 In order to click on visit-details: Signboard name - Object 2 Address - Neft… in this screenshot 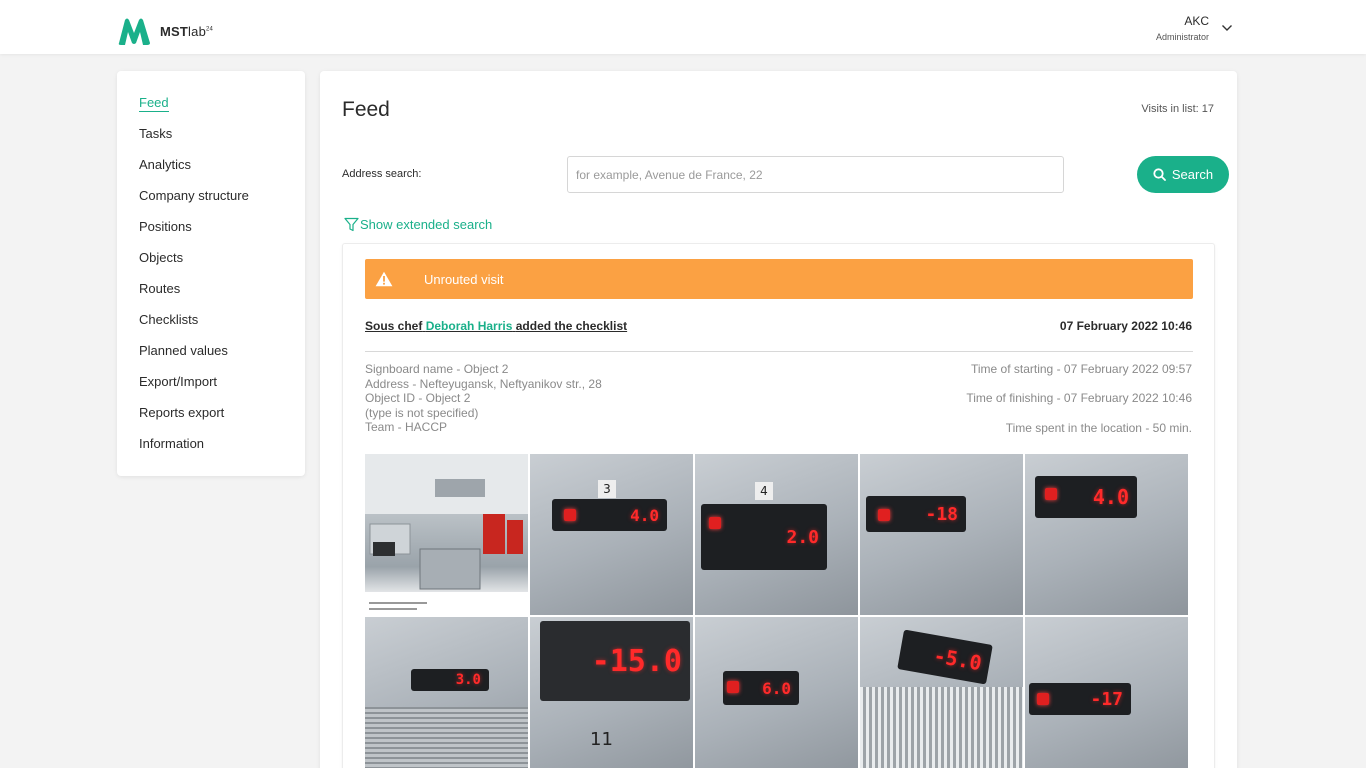, I will do `click(483, 398)`.